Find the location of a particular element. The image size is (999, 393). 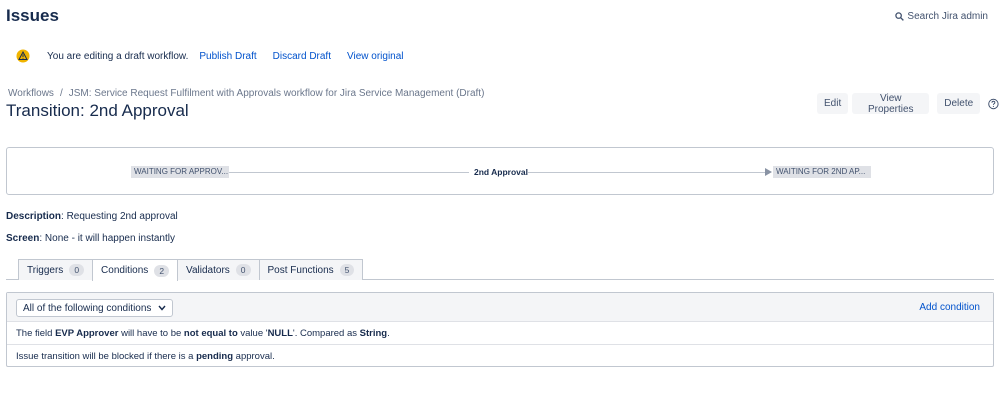

draft-message: You are editing a draft workflow. is located at coordinates (118, 56).